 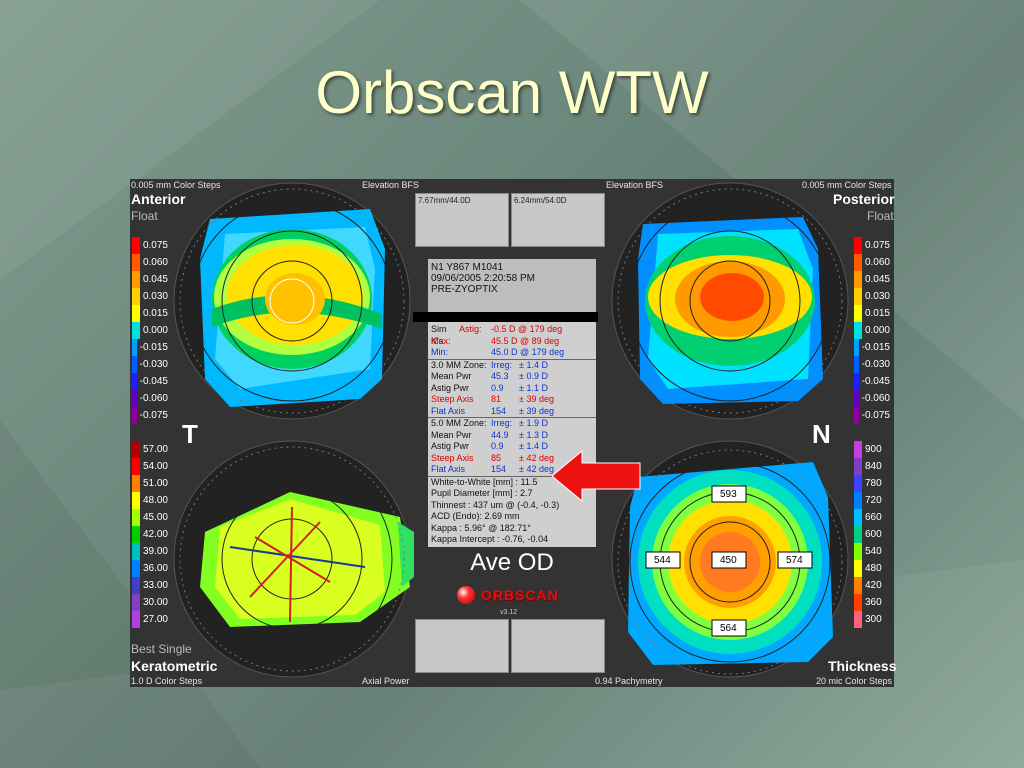 I want to click on zone3-cell: Astig Pwr, so click(x=450, y=387).